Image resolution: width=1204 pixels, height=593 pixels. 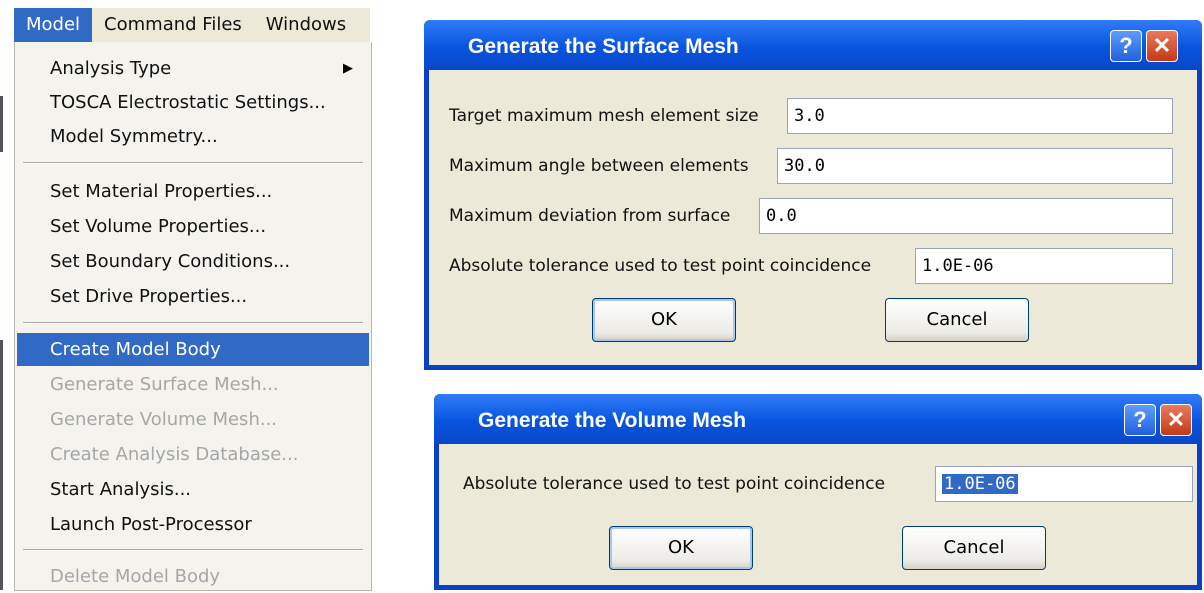 What do you see at coordinates (173, 25) in the screenshot?
I see `menu-command-files: Command Files` at bounding box center [173, 25].